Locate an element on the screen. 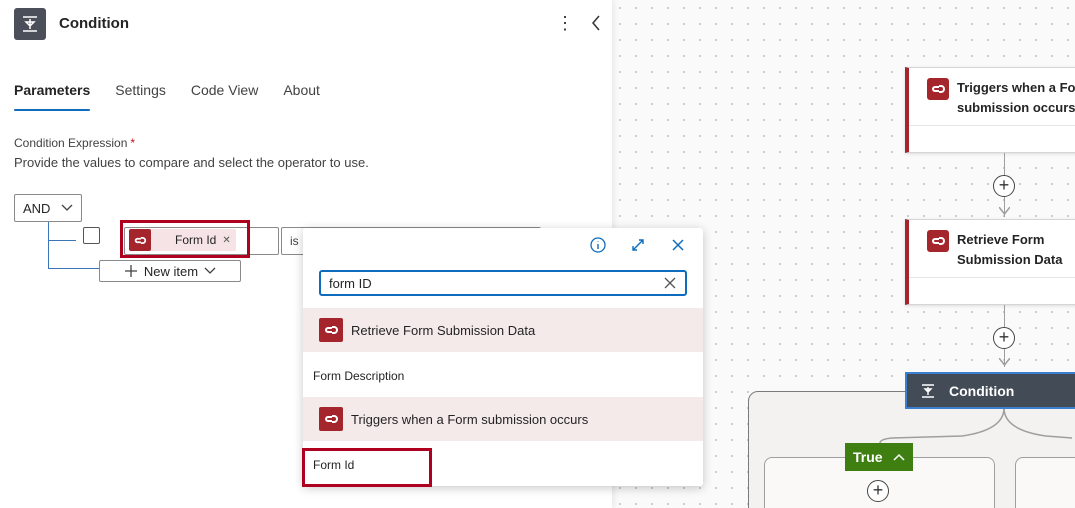  content-group-header: Retrieve Form Submission Data is located at coordinates (503, 330).